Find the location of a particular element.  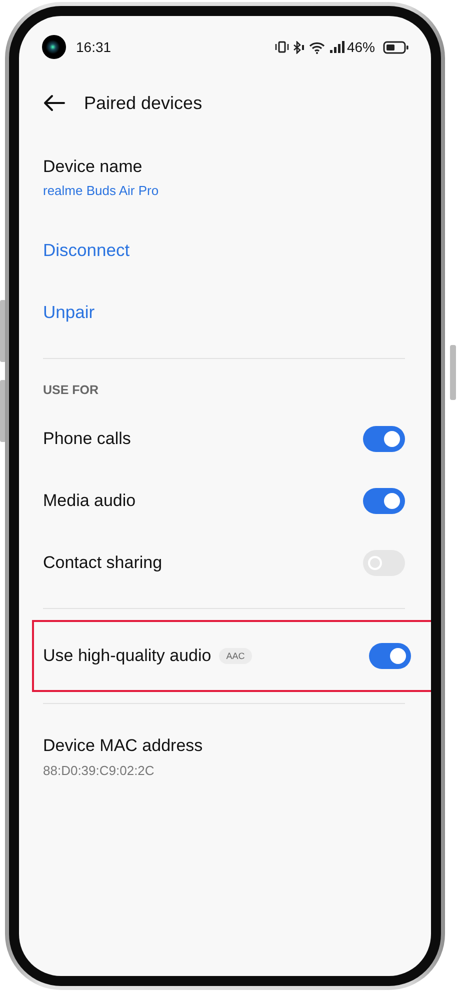

setting-label: Media audio is located at coordinates (89, 501).